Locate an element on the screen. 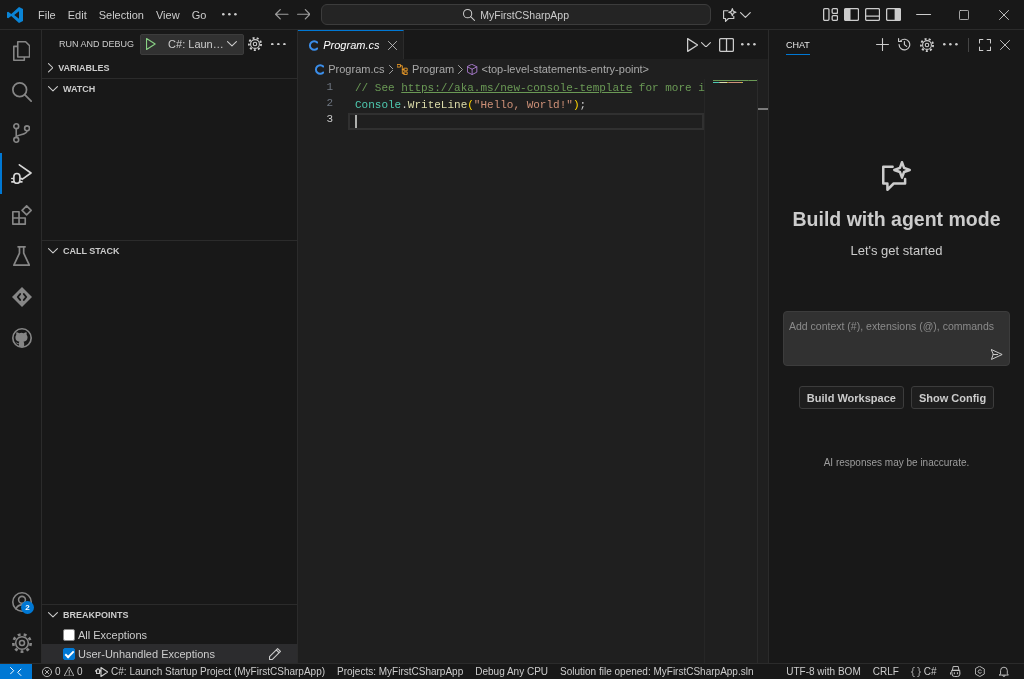  menu-item: File is located at coordinates (47, 14).